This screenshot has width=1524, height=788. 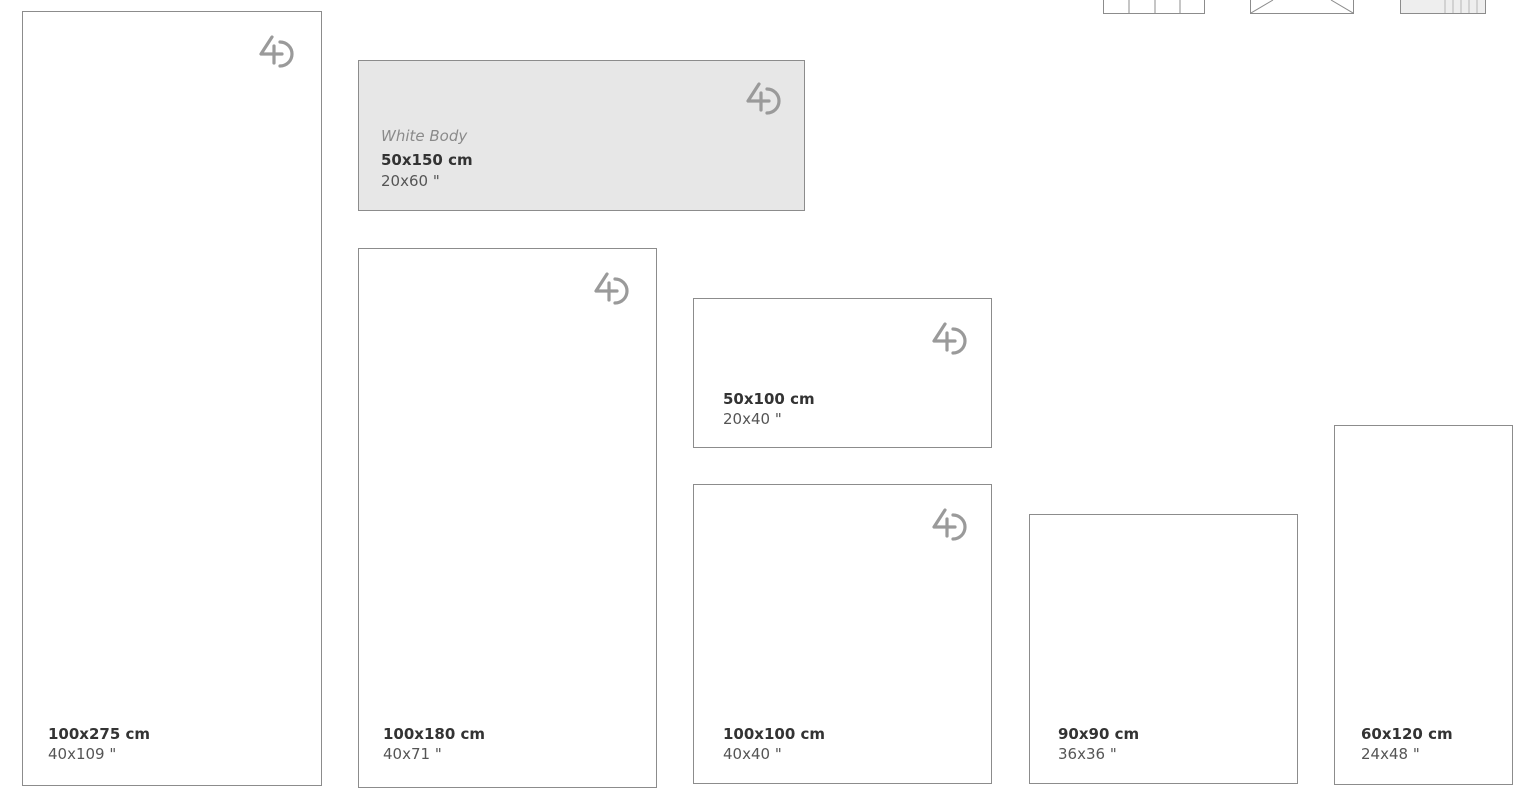 What do you see at coordinates (507, 518) in the screenshot?
I see `tile-100x180: 100x180 cm 40x71 "` at bounding box center [507, 518].